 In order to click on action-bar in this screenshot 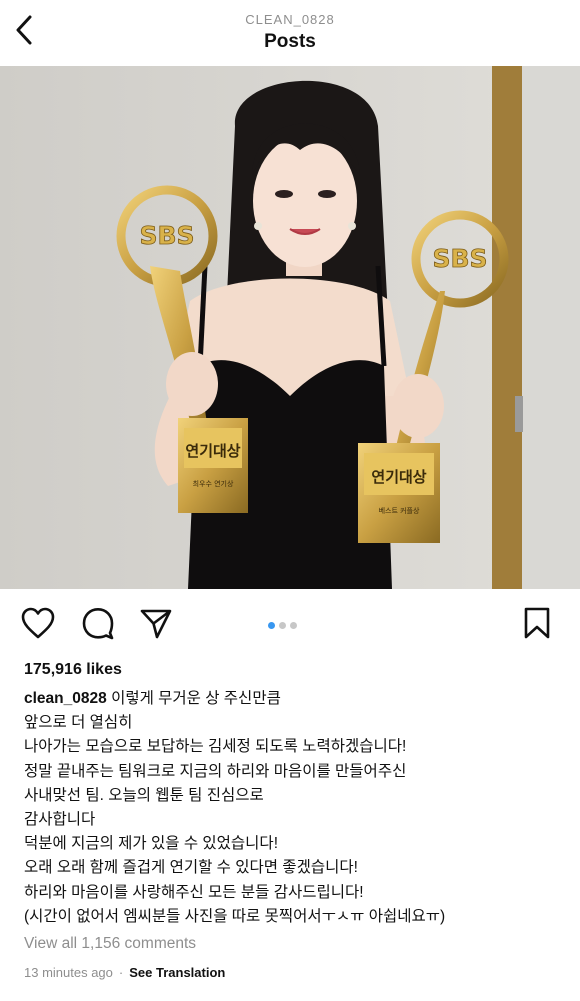, I will do `click(290, 624)`.